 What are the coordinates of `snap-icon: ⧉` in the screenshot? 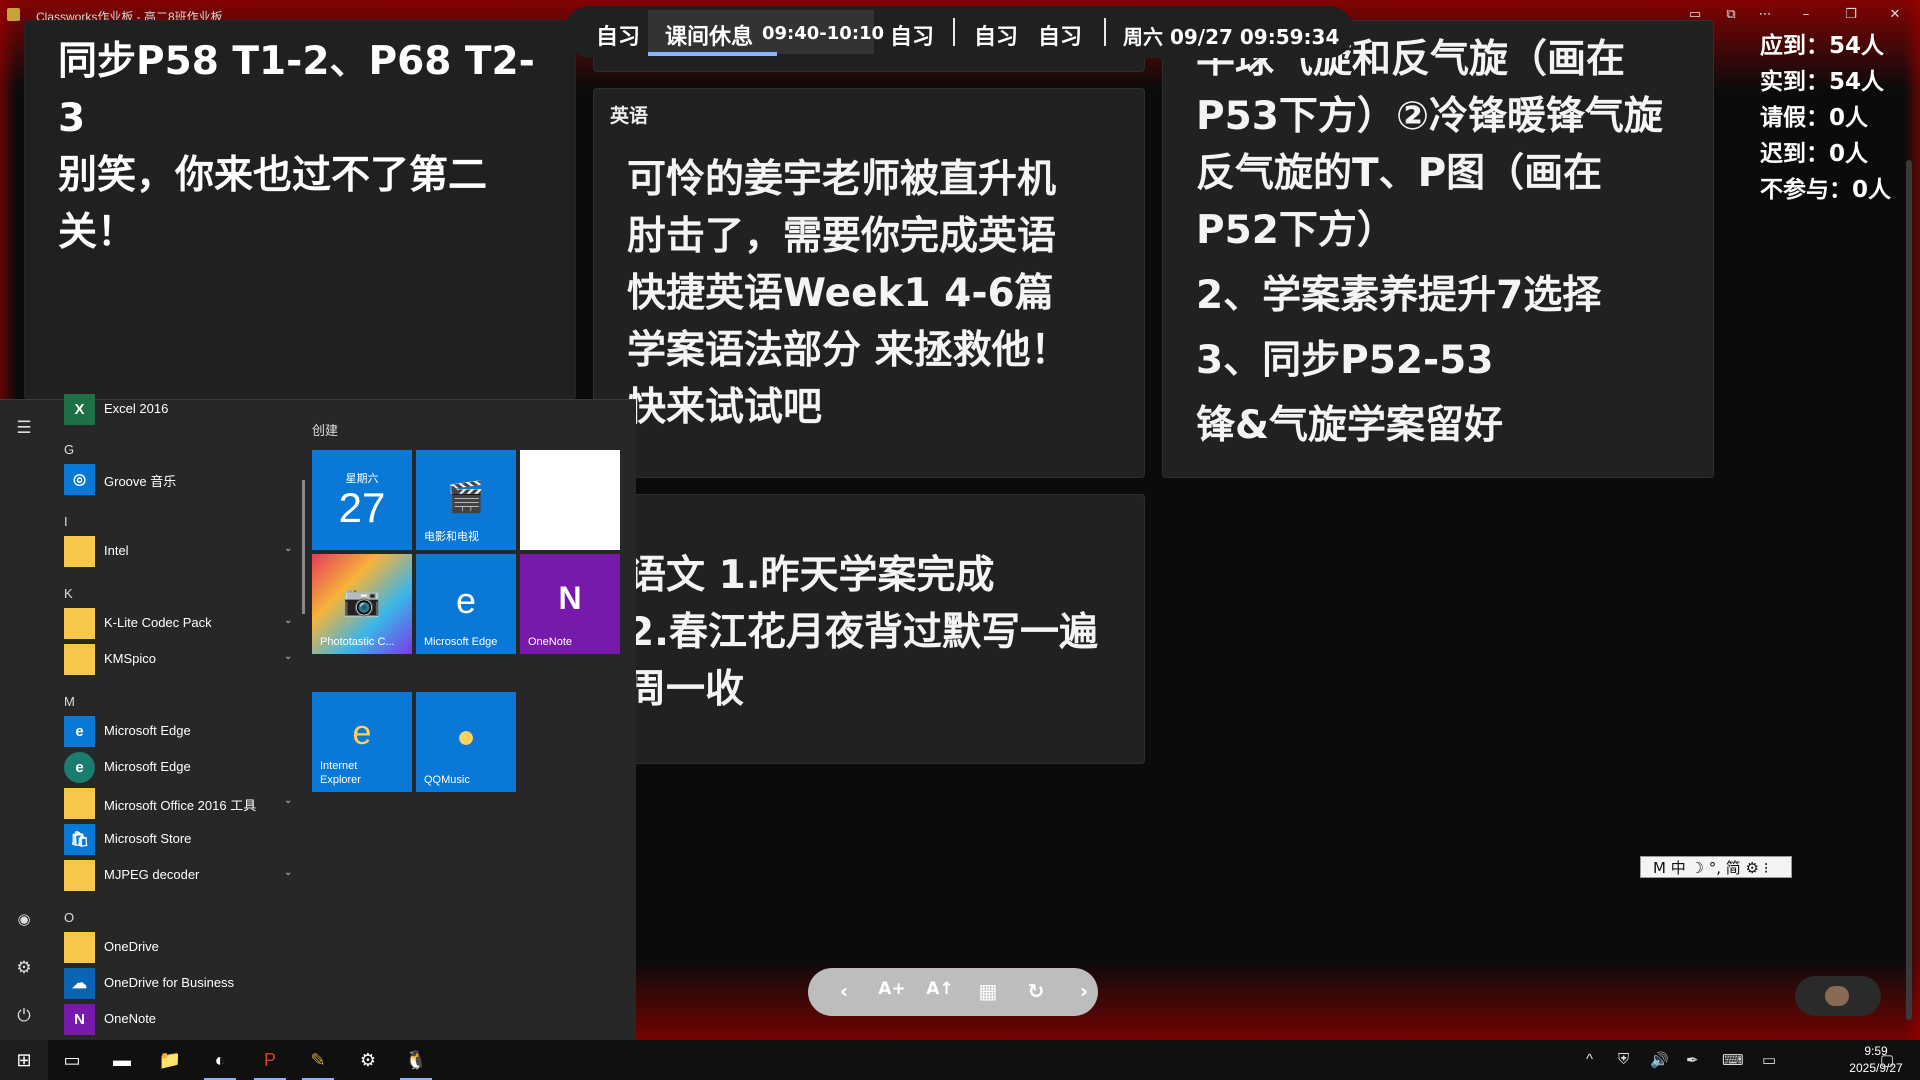 It's located at (1731, 15).